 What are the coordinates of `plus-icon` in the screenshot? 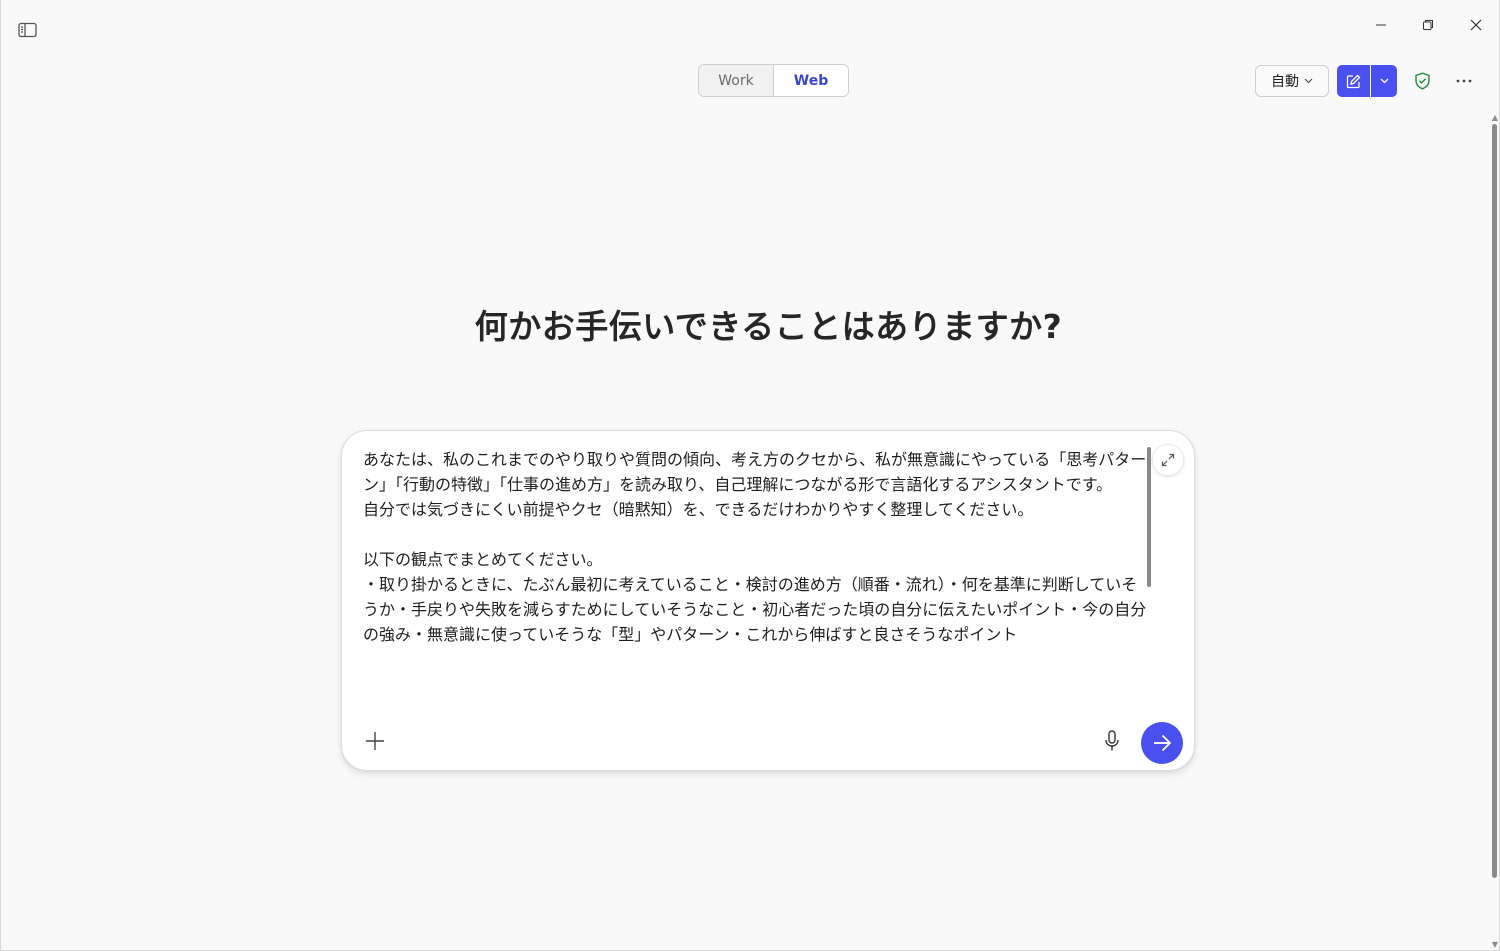 It's located at (375, 741).